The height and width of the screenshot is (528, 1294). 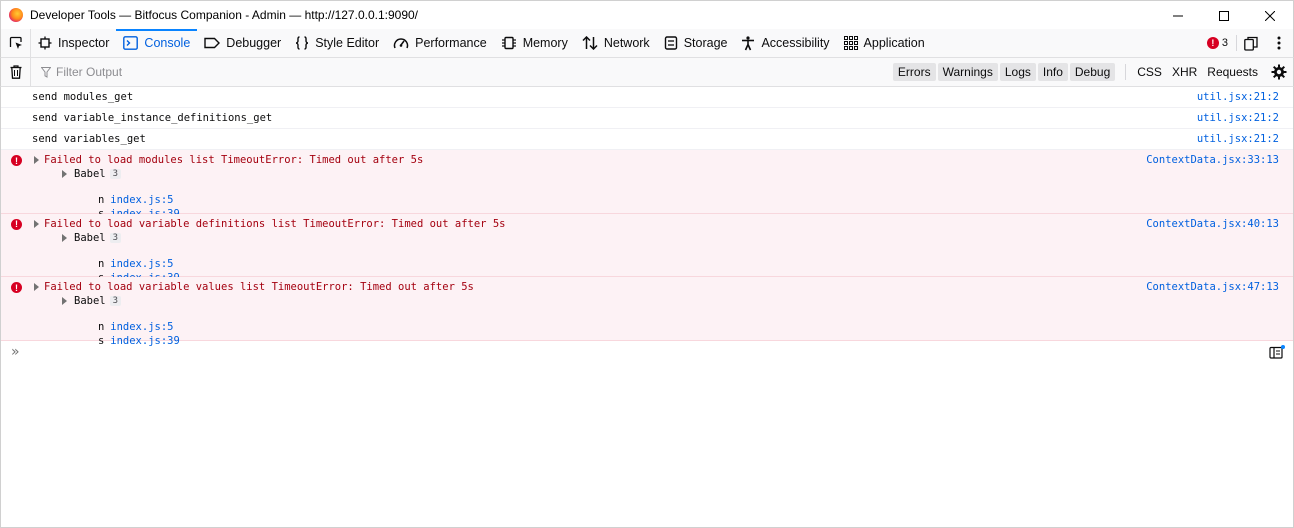 I want to click on message-text: send variables_get, so click(x=89, y=139).